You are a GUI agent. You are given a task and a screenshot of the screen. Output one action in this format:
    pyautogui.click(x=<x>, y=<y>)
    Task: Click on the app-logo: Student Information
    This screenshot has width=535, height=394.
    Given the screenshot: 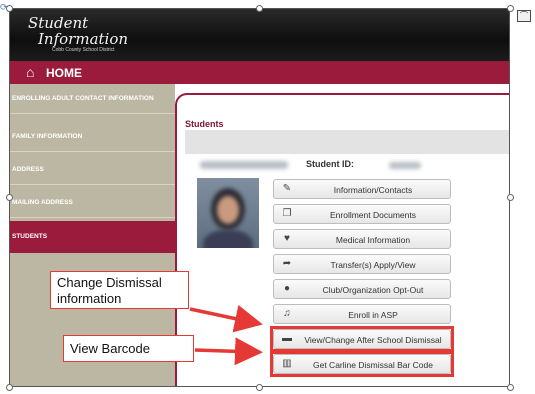 What is the action you would take?
    pyautogui.click(x=78, y=31)
    